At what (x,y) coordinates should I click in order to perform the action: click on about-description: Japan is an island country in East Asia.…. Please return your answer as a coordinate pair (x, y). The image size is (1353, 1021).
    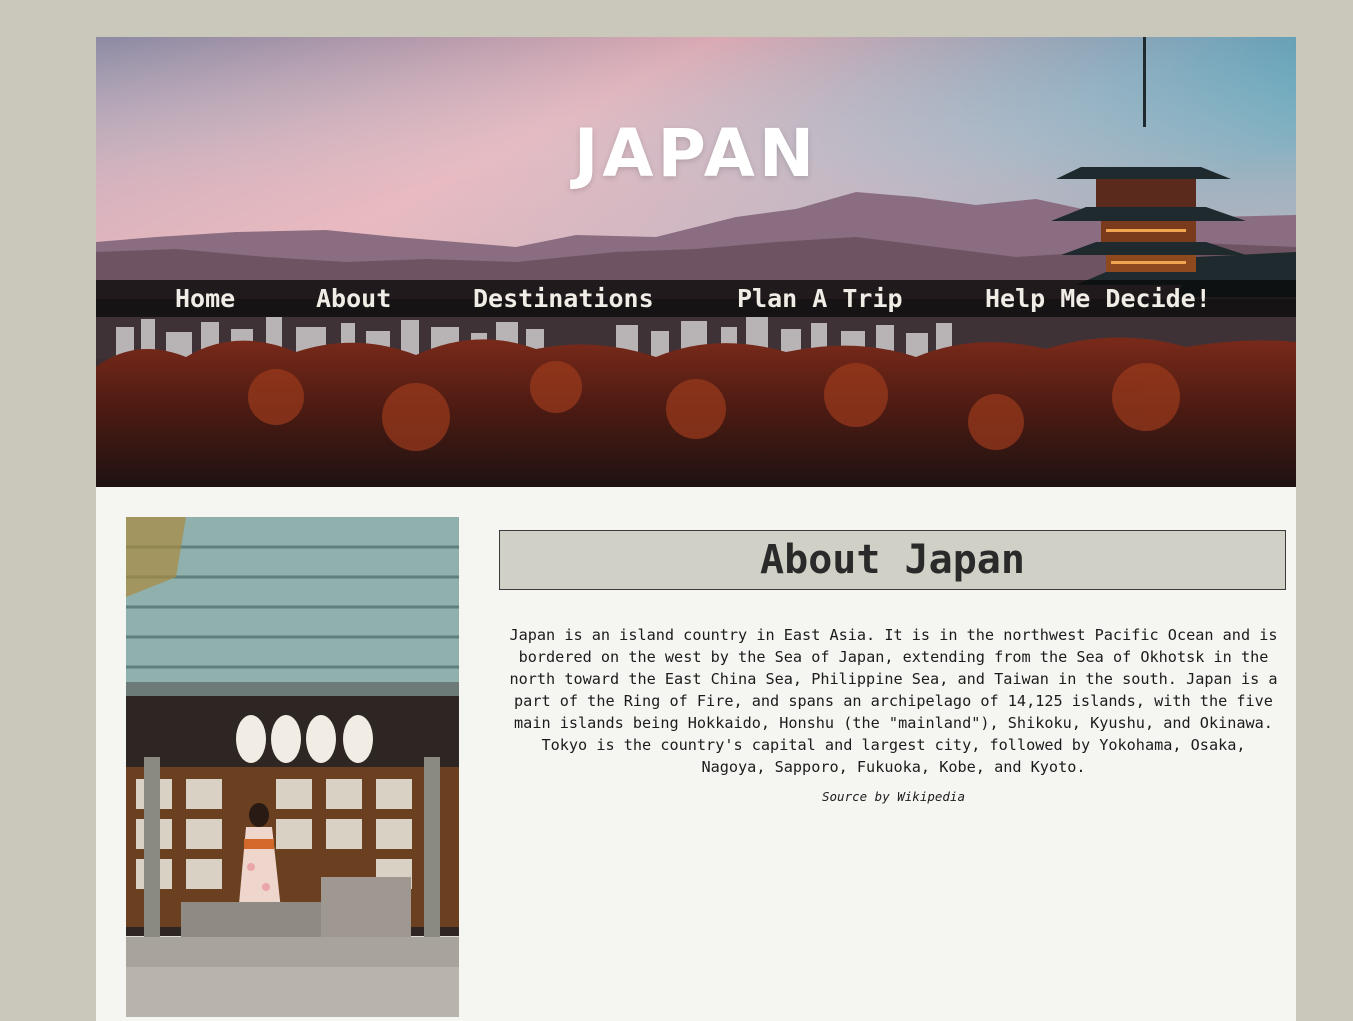
    Looking at the image, I should click on (893, 701).